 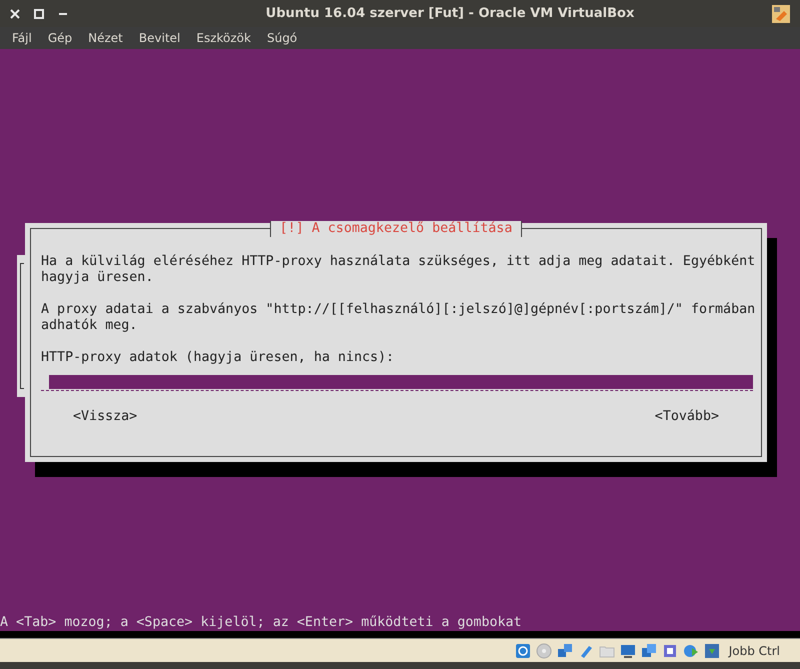 I want to click on menu-item: Súgó, so click(x=282, y=38).